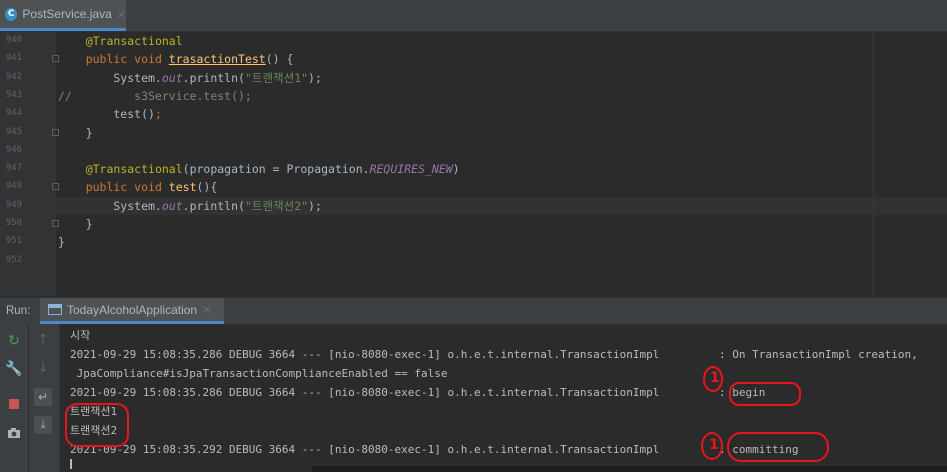  Describe the element at coordinates (279, 59) in the screenshot. I see `code-token: () {` at that location.